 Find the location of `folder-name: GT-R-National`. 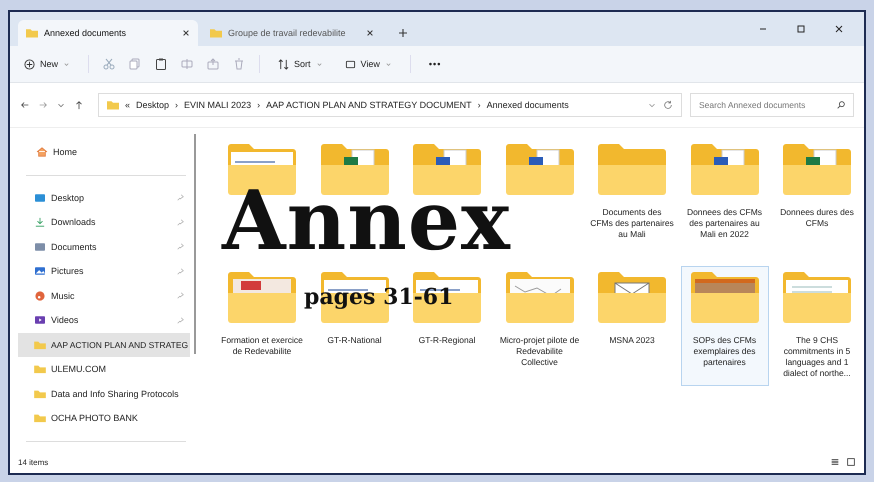

folder-name: GT-R-National is located at coordinates (354, 340).